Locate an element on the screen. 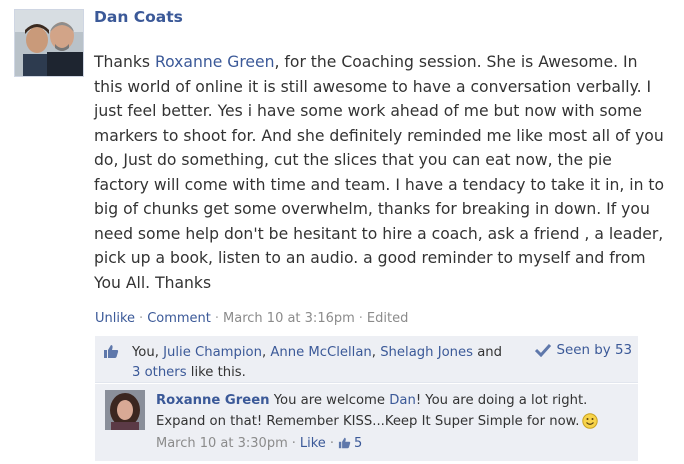 This screenshot has width=684, height=464. post-author-name: Dan Coats is located at coordinates (138, 17).